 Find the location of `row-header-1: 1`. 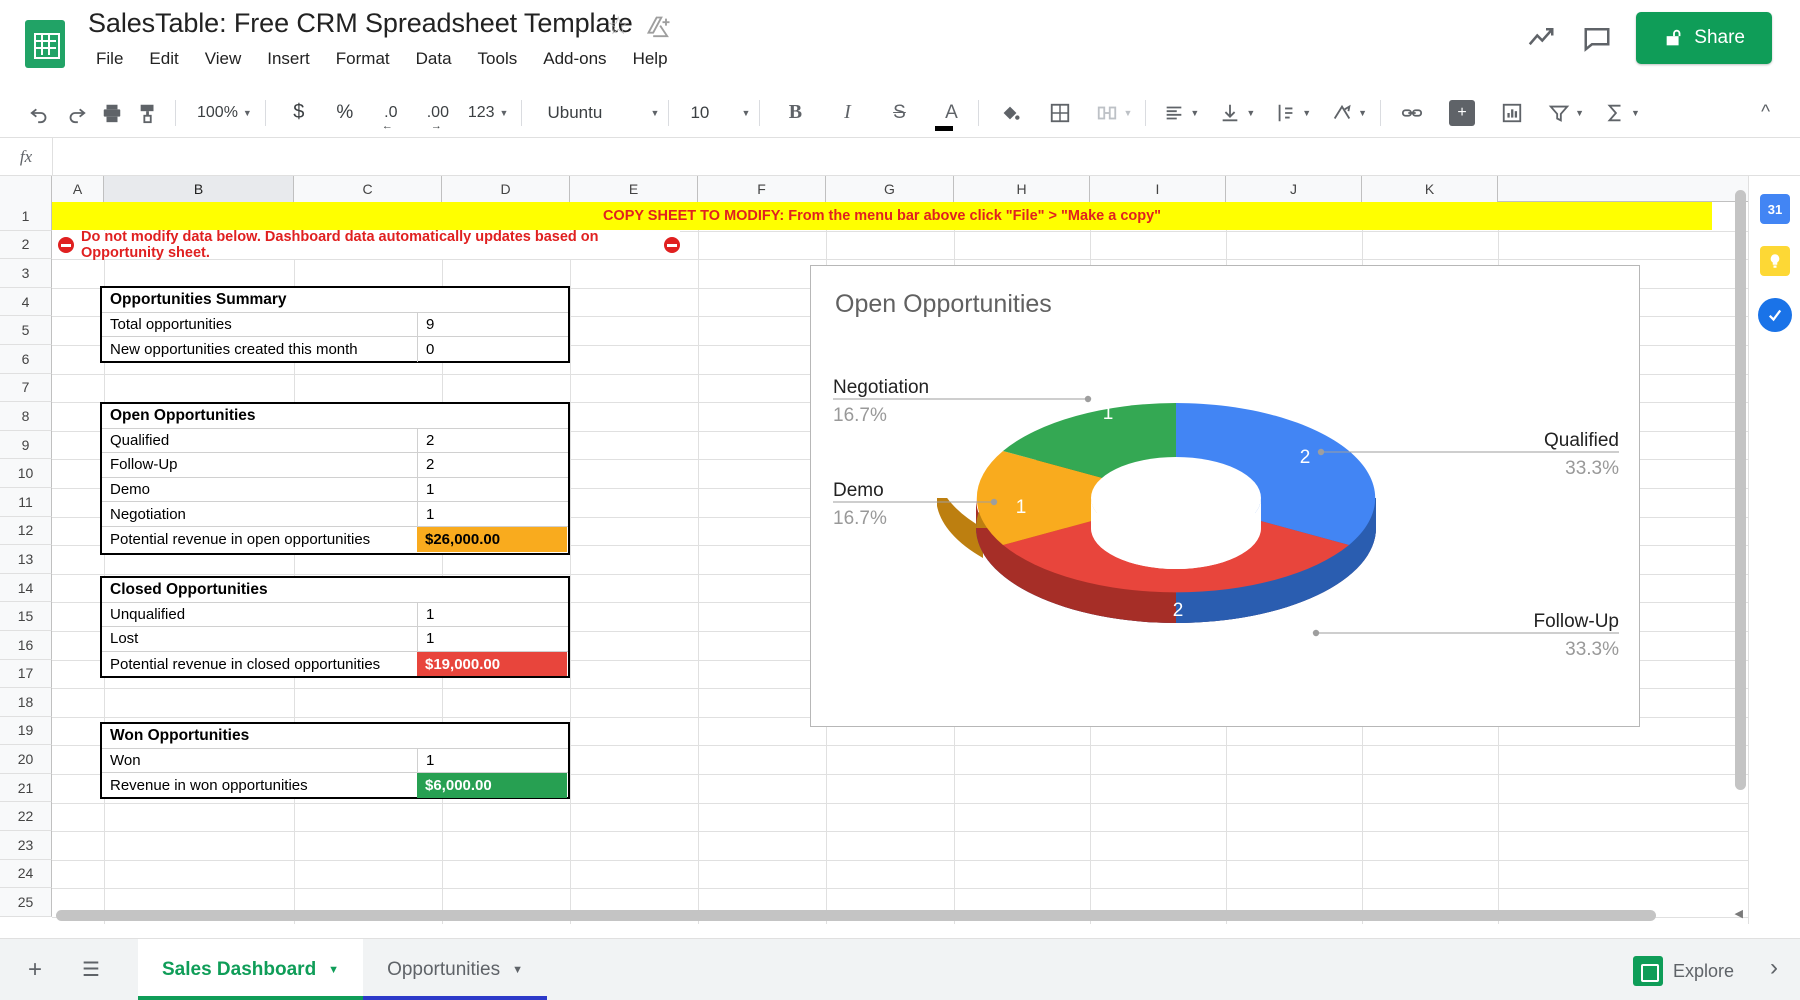

row-header-1: 1 is located at coordinates (26, 216).